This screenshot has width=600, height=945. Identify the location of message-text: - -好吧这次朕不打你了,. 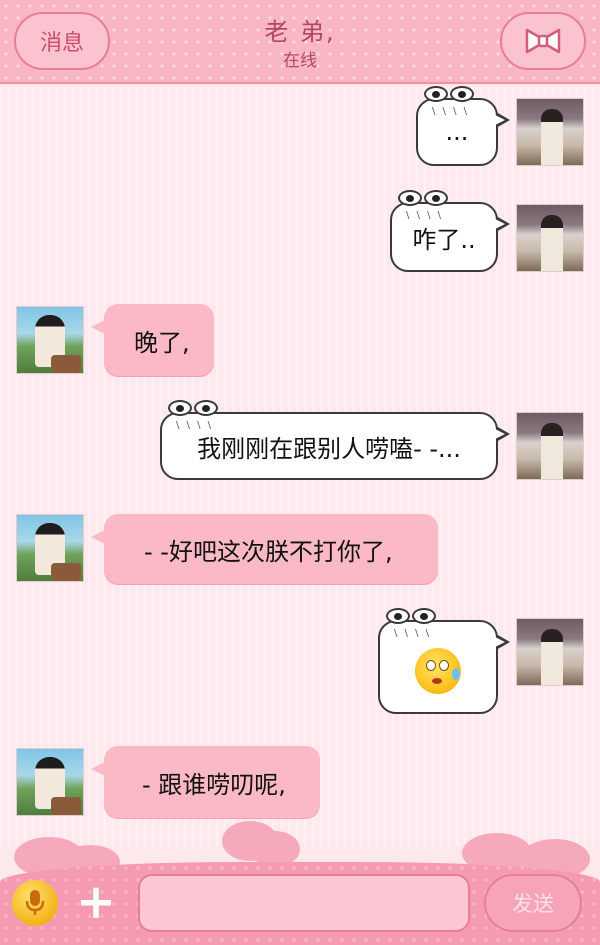
(268, 551).